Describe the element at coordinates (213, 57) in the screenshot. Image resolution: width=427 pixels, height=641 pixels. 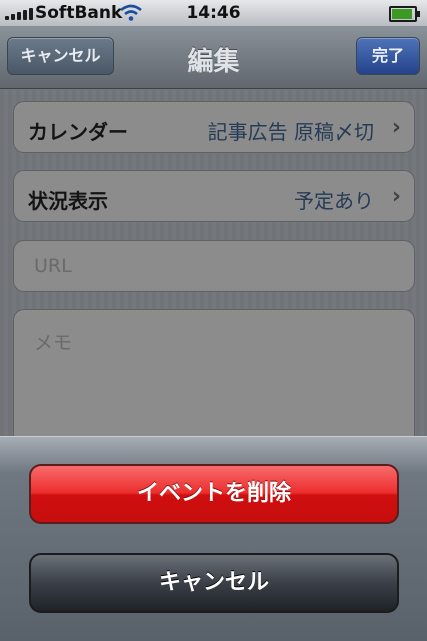
I see `navigation-bar: キャンセル 編集 完了` at that location.